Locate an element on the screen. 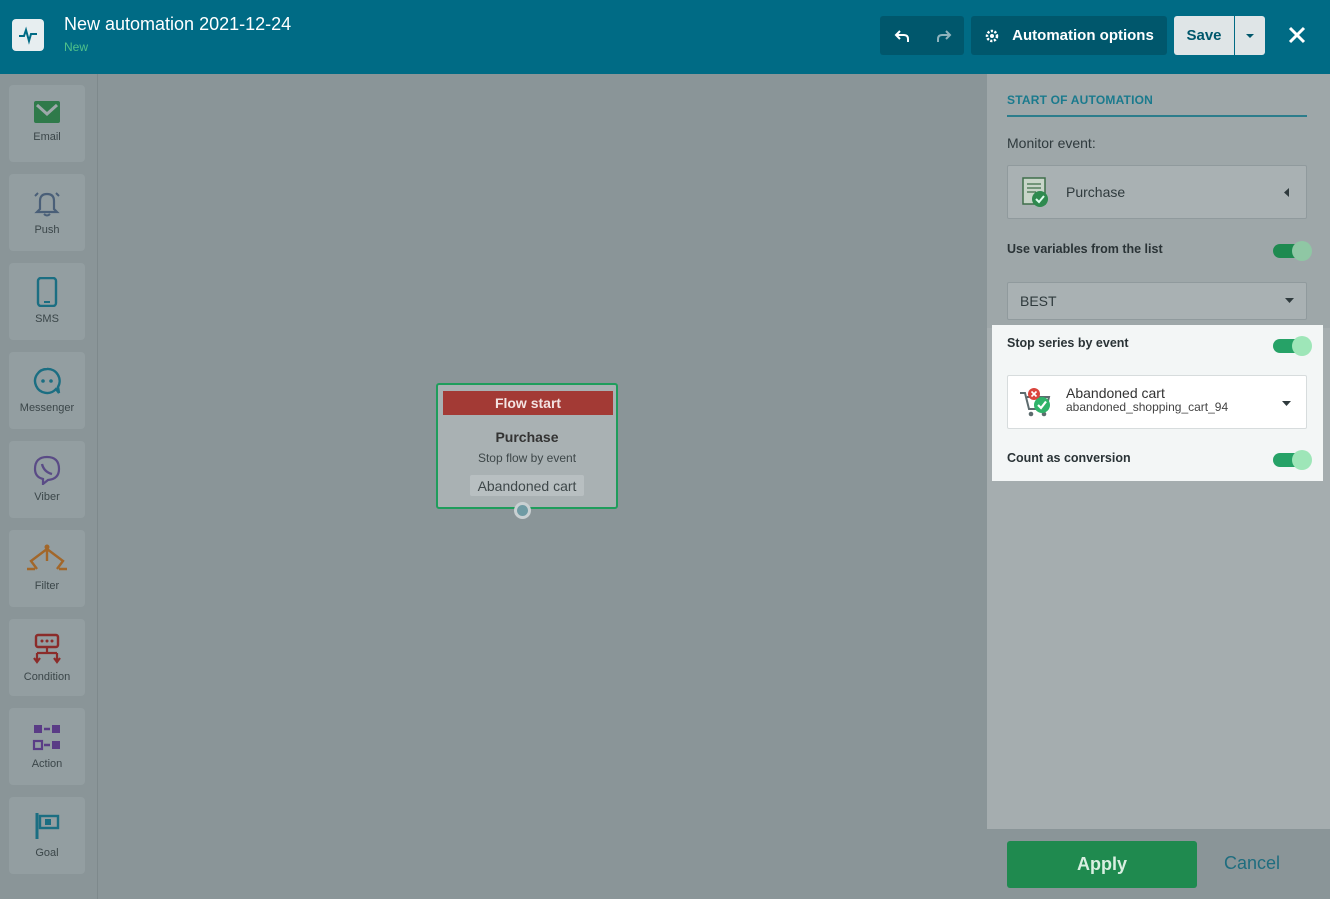 The width and height of the screenshot is (1330, 899). redo-icon is located at coordinates (943, 35).